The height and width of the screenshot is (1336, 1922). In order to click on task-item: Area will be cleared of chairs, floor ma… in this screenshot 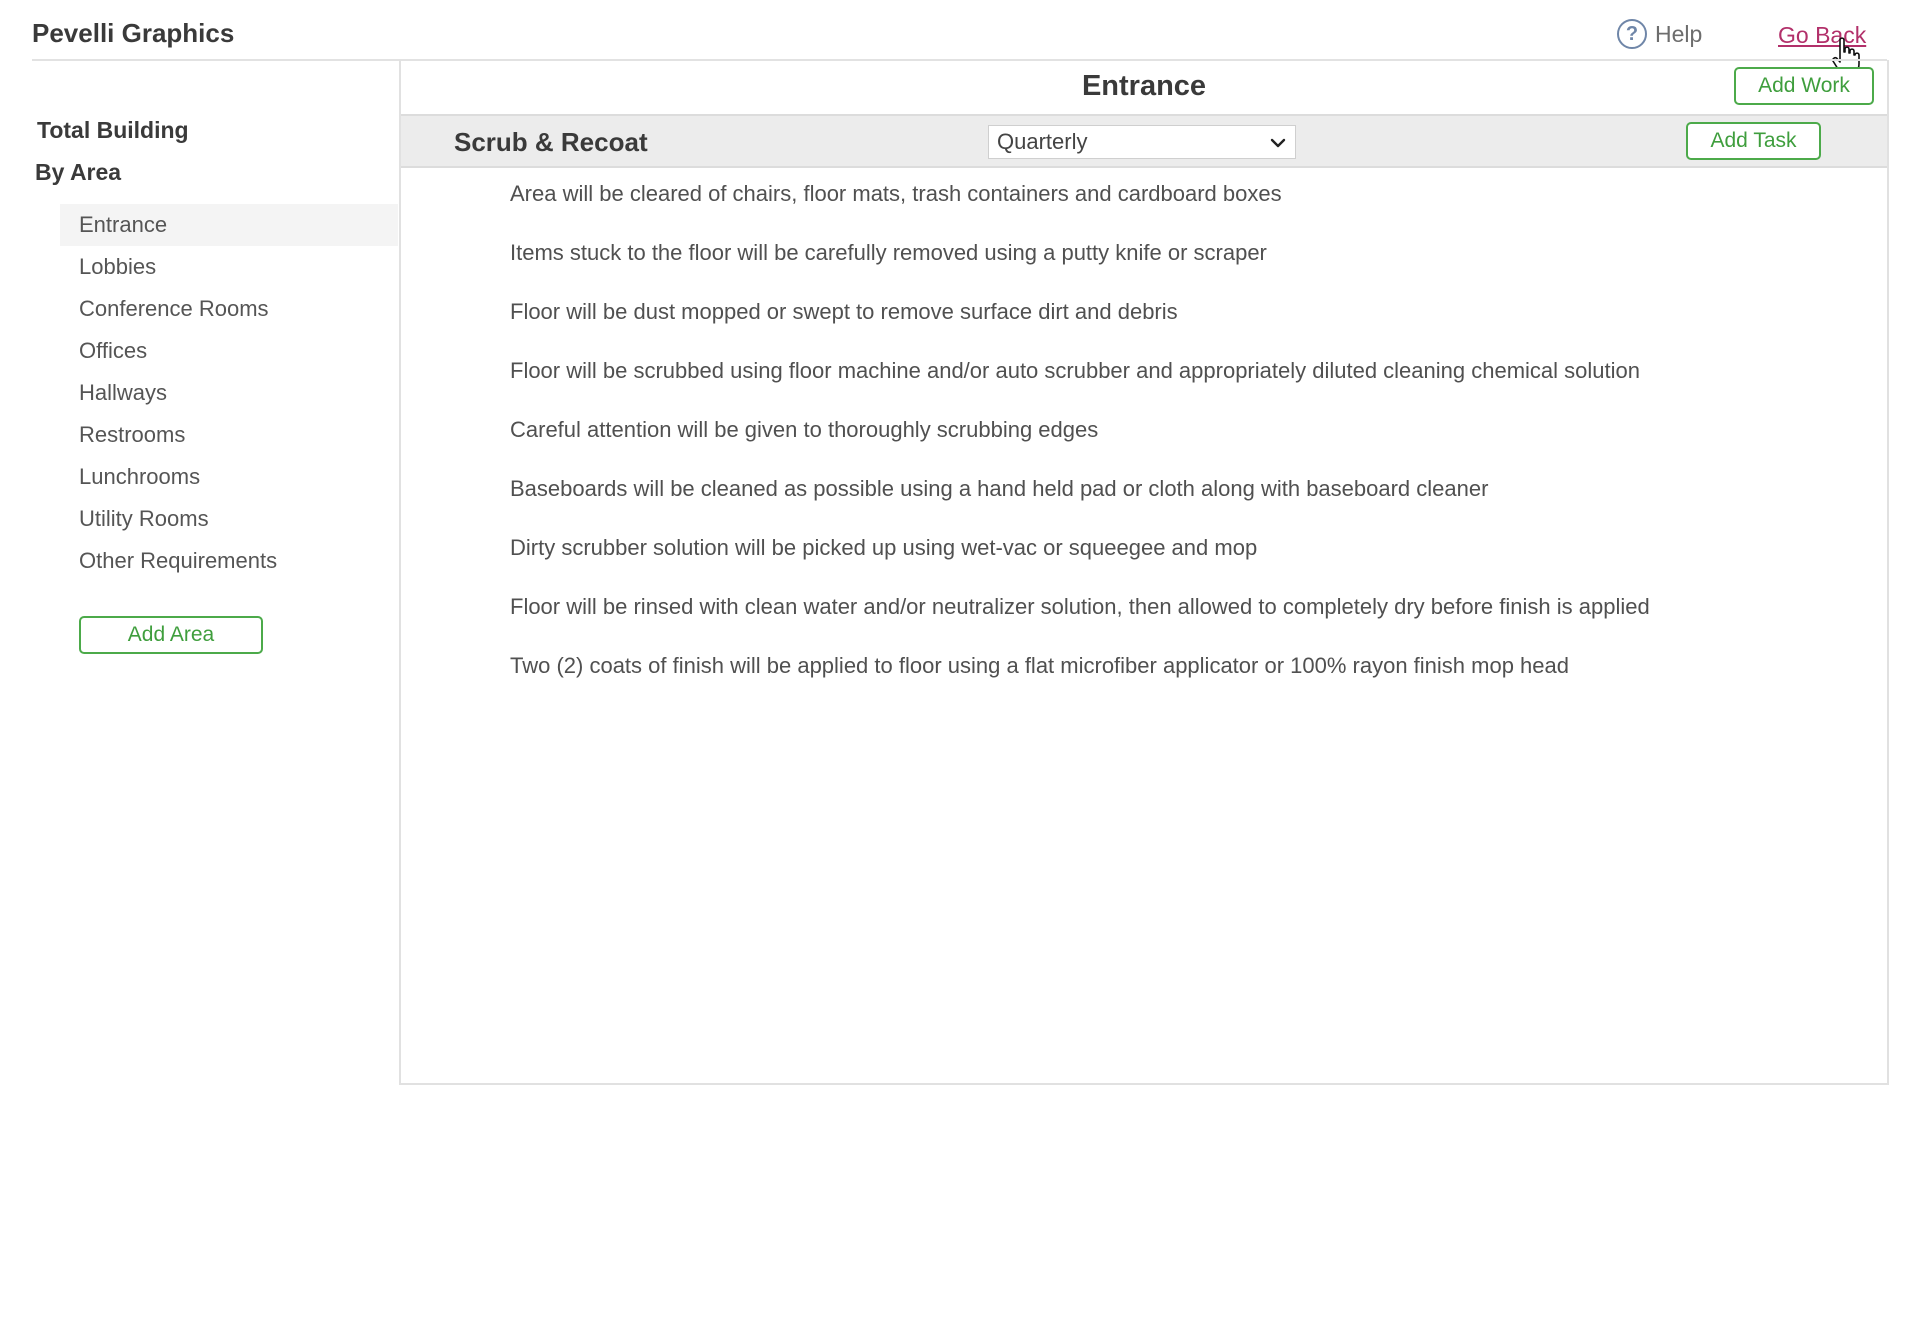, I will do `click(896, 193)`.